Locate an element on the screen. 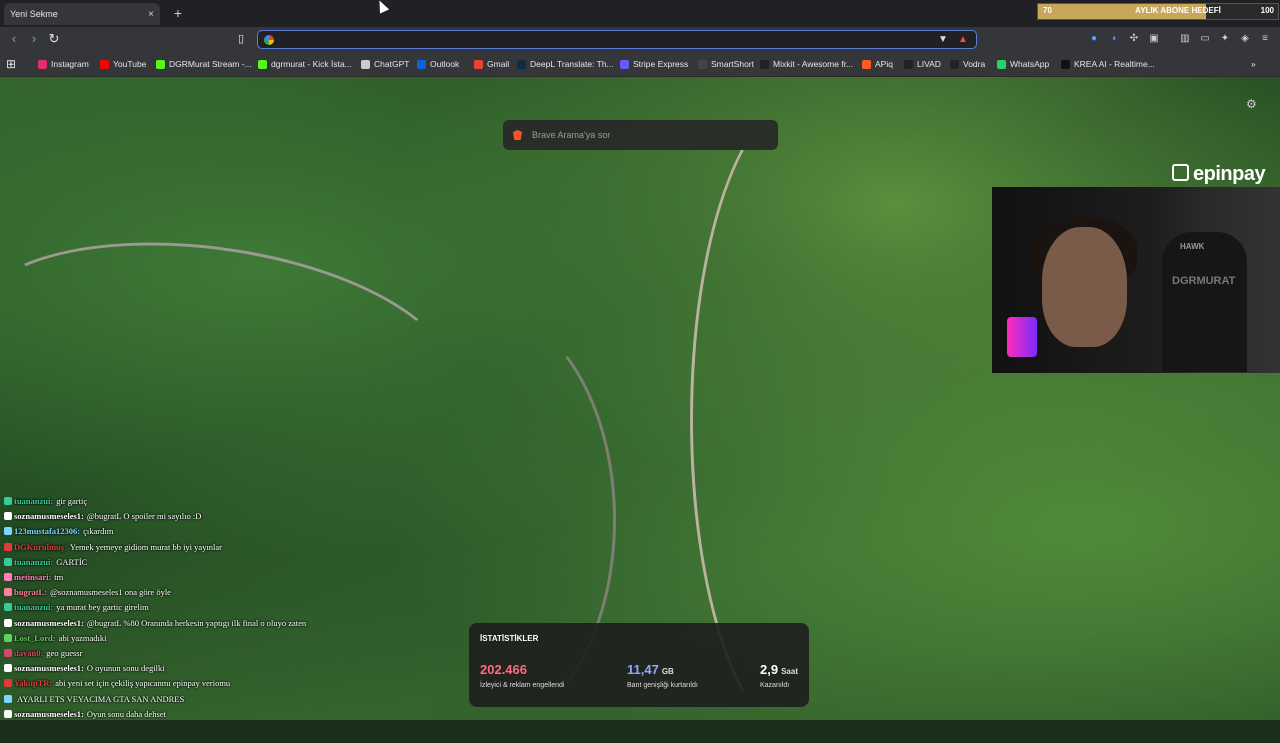 The image size is (1280, 743). stat-unit: Saat is located at coordinates (789, 671).